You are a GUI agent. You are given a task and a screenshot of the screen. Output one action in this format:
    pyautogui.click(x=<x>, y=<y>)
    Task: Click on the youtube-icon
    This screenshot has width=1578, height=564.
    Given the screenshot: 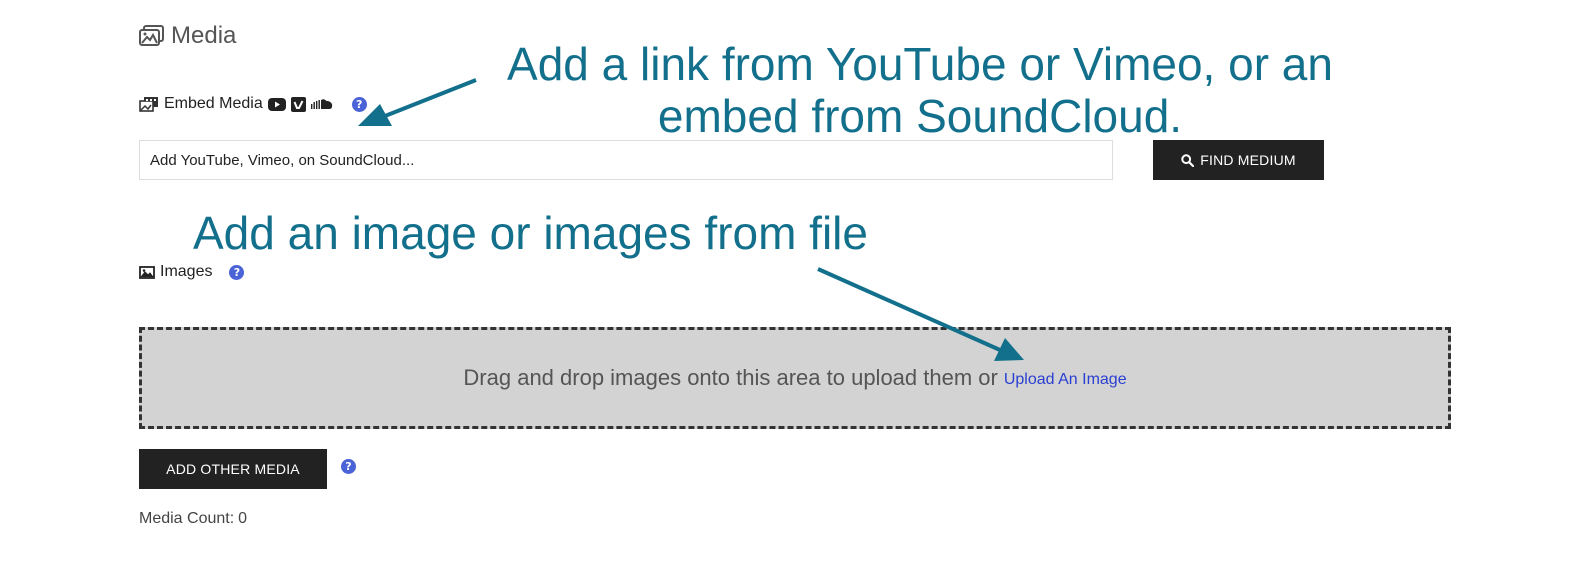 What is the action you would take?
    pyautogui.click(x=276, y=104)
    